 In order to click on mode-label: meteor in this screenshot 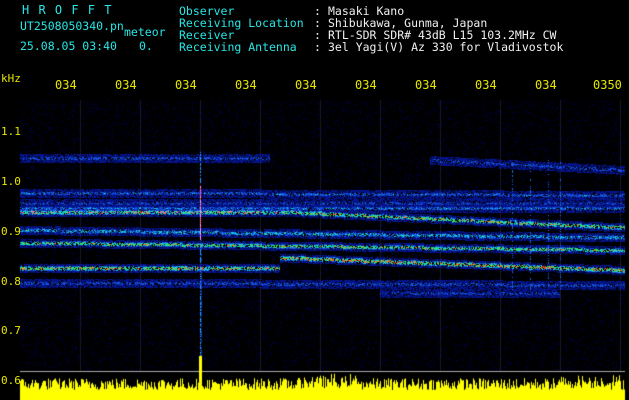, I will do `click(145, 32)`.